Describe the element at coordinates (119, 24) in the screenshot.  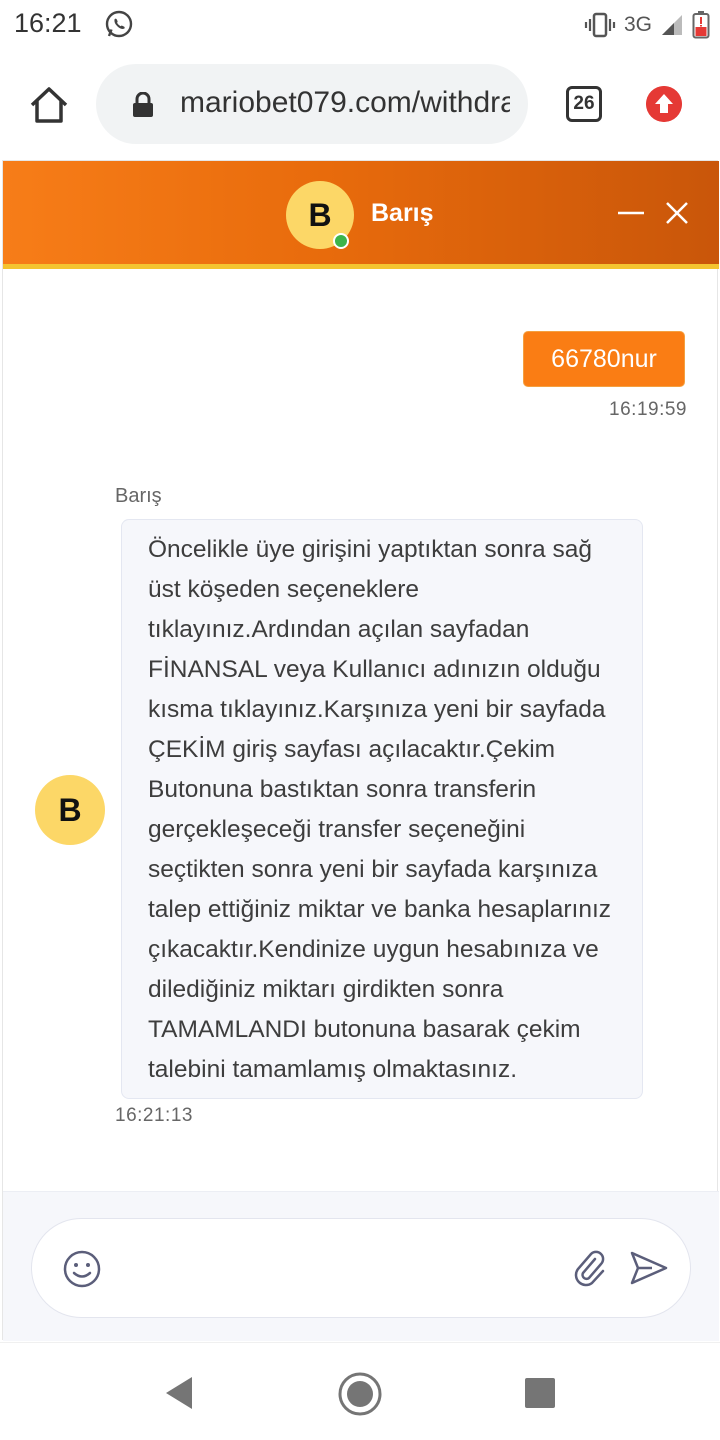
I see `whatsapp-icon` at that location.